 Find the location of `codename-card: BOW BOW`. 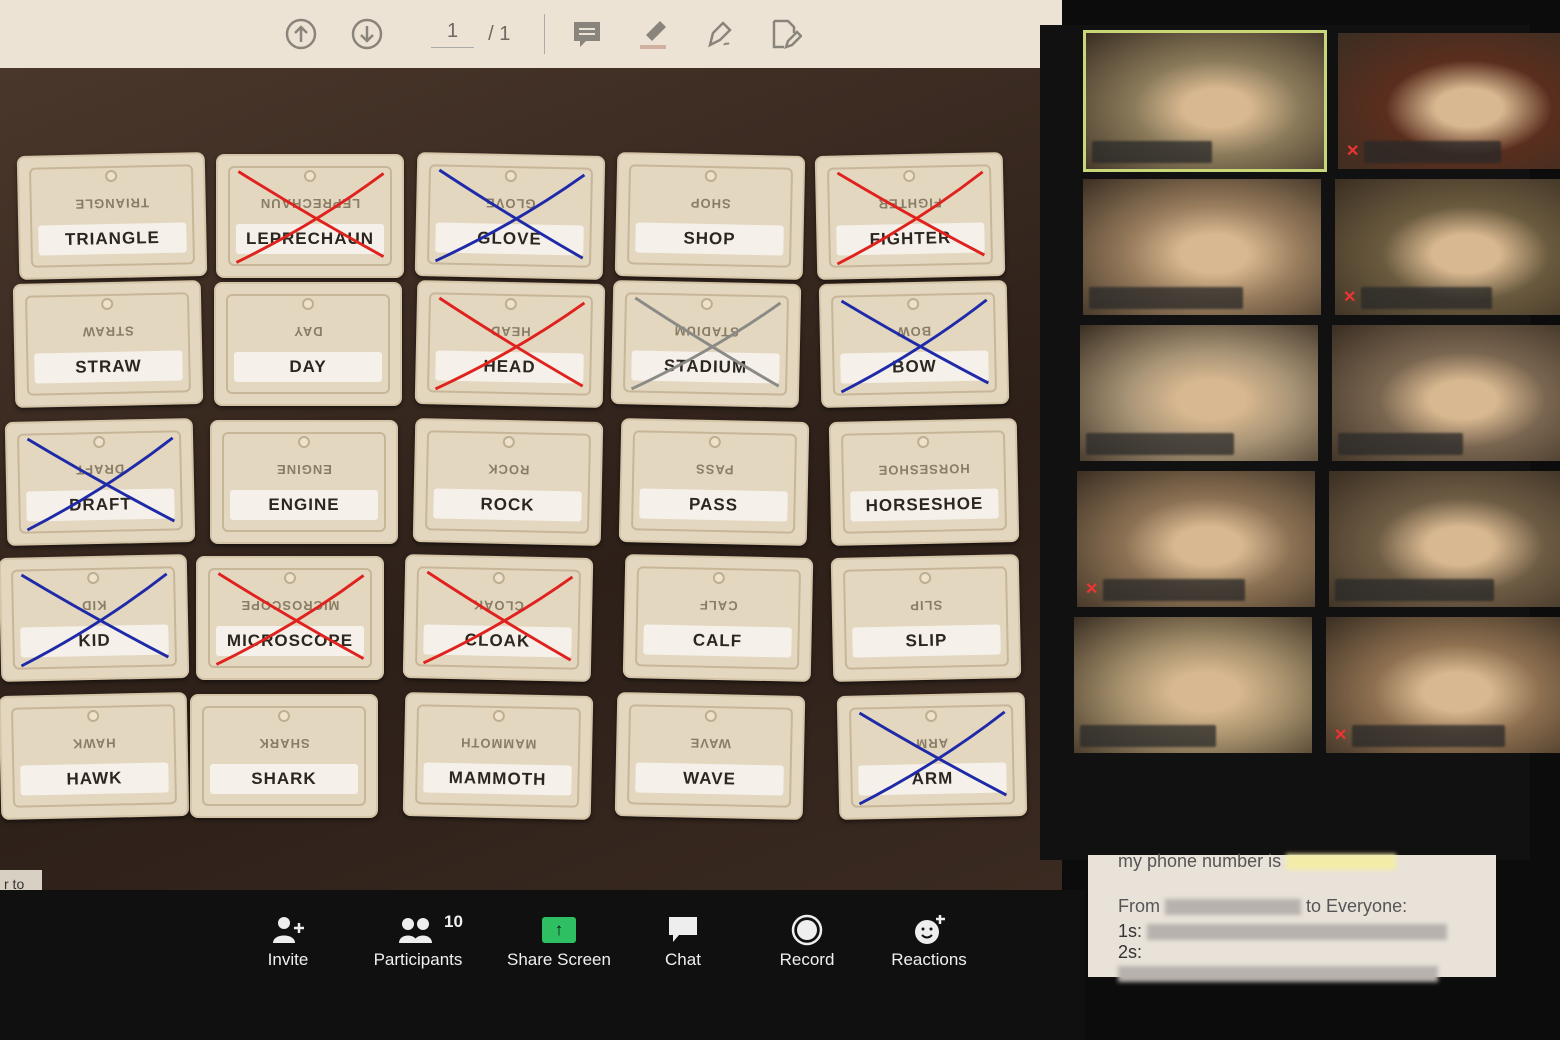

codename-card: BOW BOW is located at coordinates (914, 344).